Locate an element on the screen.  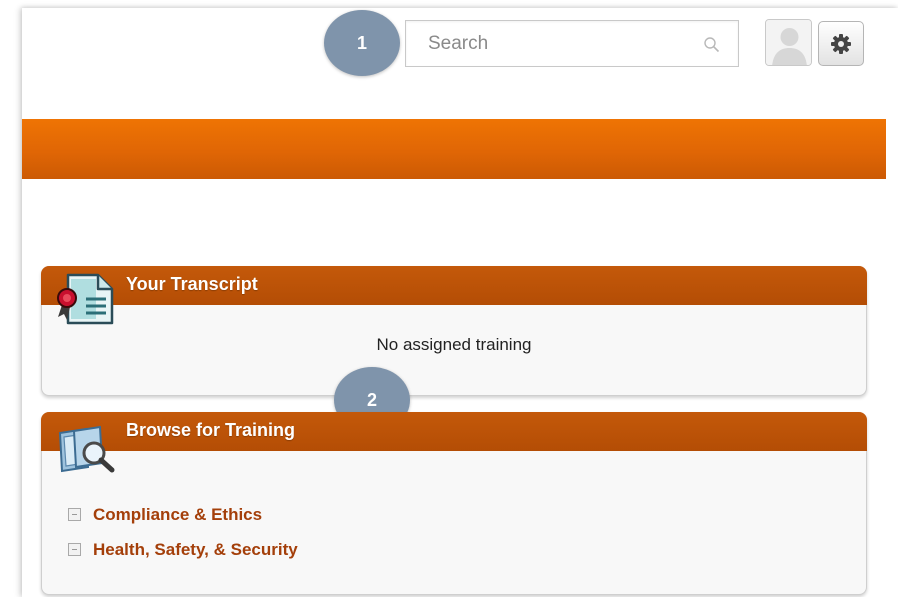
settings-button is located at coordinates (841, 43).